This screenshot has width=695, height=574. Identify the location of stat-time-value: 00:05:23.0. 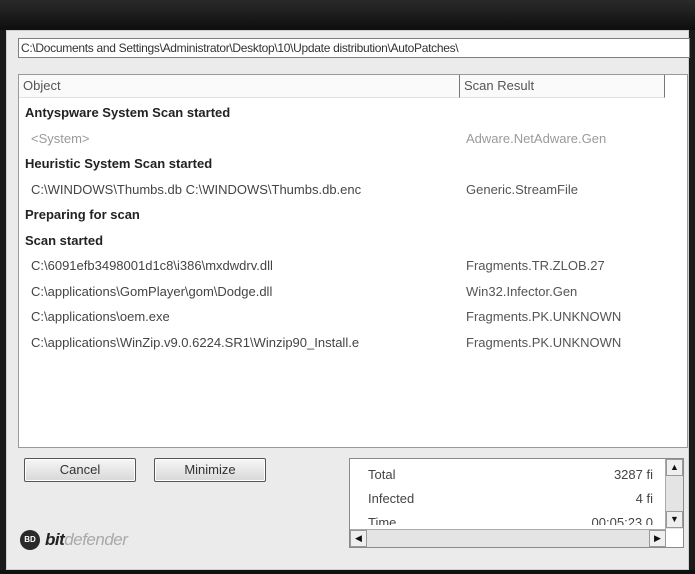
(622, 520).